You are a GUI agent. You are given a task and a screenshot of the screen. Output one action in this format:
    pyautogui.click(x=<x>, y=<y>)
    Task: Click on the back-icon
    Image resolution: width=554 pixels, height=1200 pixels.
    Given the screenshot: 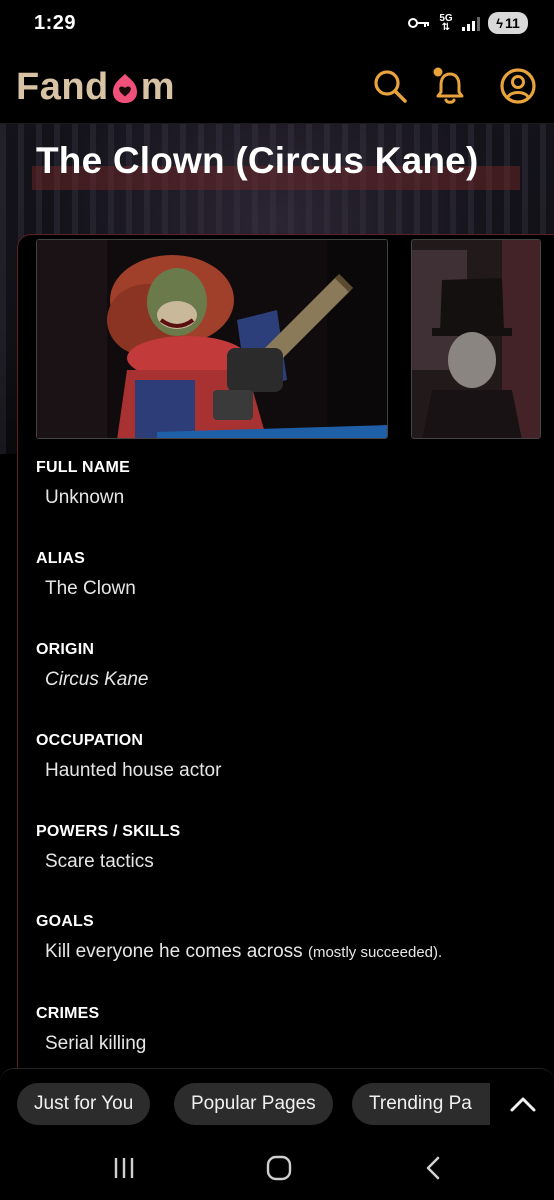 What is the action you would take?
    pyautogui.click(x=434, y=1168)
    